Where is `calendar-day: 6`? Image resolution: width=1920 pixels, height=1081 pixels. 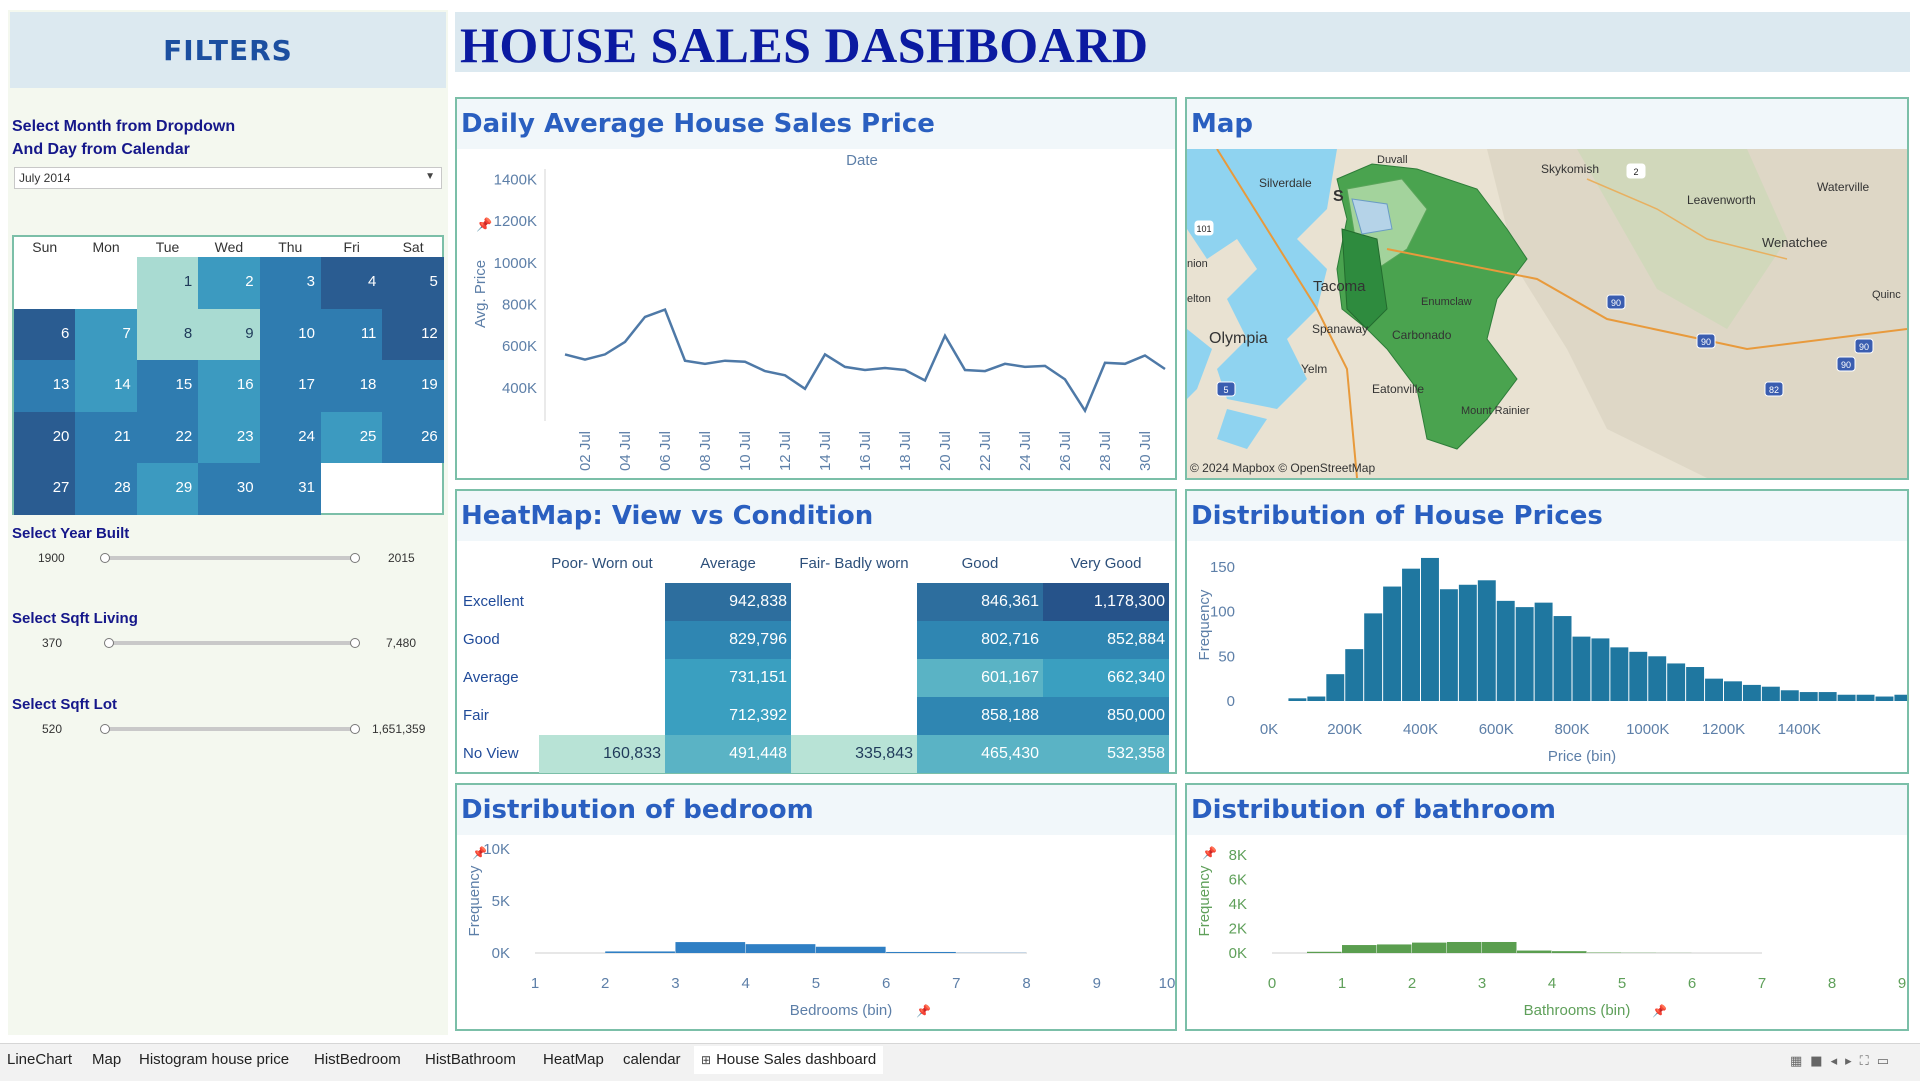
calendar-day: 6 is located at coordinates (44, 335).